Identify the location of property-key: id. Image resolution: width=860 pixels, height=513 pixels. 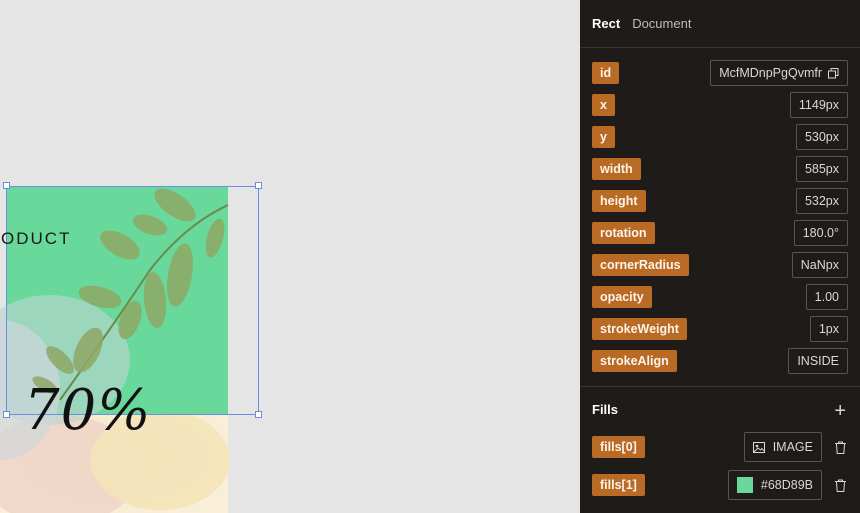
(606, 73).